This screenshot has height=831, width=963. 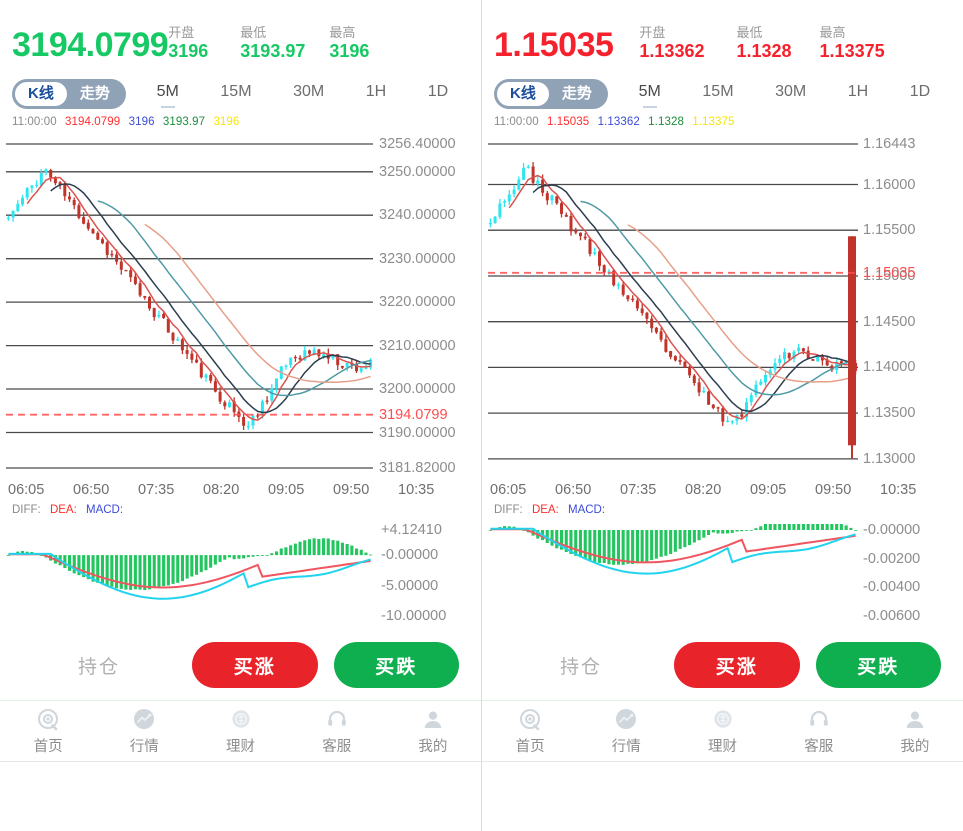 What do you see at coordinates (650, 95) in the screenshot?
I see `tab-5m-right: 5M` at bounding box center [650, 95].